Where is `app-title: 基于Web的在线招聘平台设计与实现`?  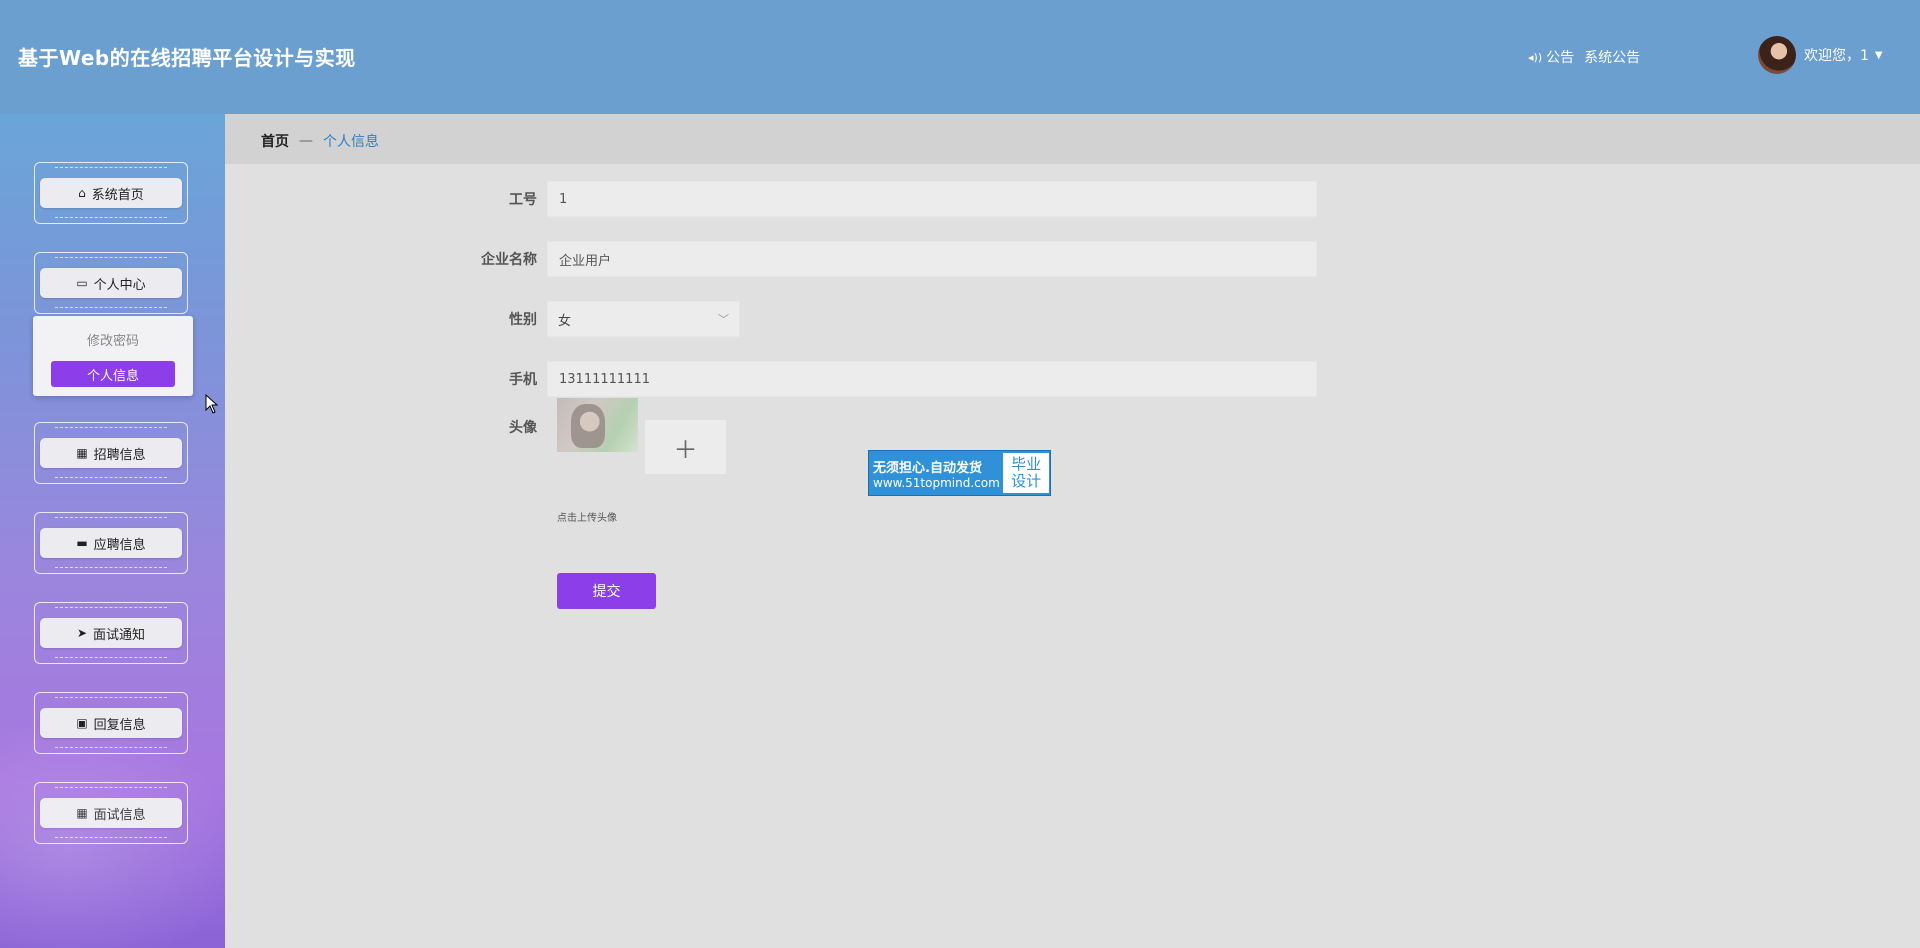
app-title: 基于Web的在线招聘平台设计与实现 is located at coordinates (187, 58).